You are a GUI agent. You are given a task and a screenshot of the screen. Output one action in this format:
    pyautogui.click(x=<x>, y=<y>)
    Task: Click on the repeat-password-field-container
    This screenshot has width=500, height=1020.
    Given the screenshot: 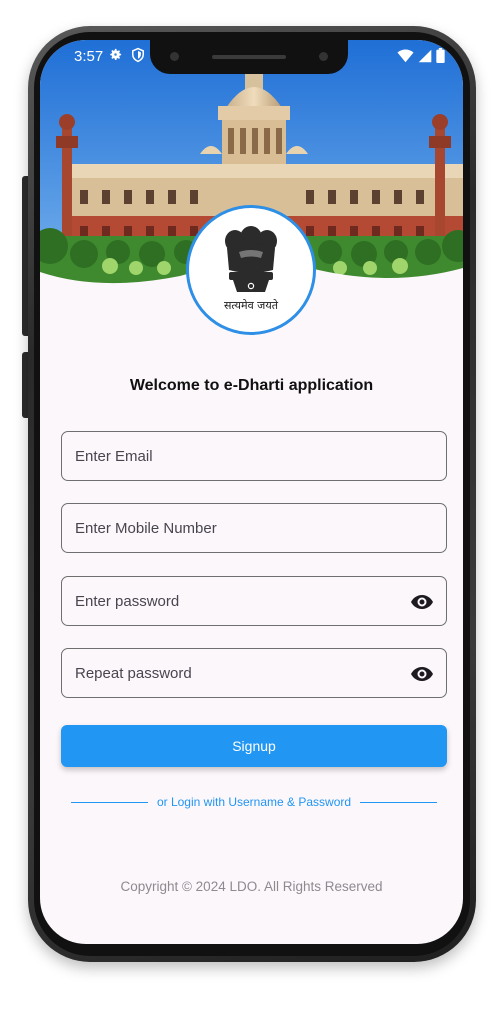 What is the action you would take?
    pyautogui.click(x=254, y=673)
    